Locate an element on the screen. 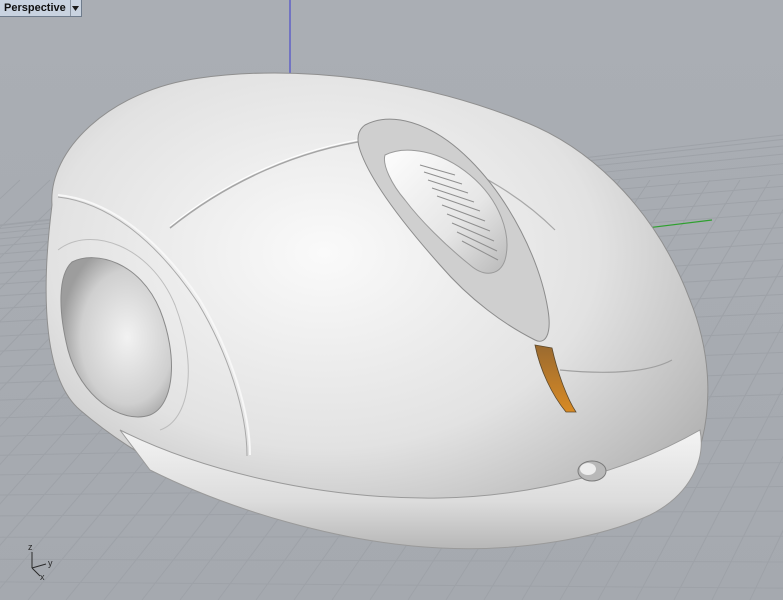  viewport-title: Perspective is located at coordinates (35, 8).